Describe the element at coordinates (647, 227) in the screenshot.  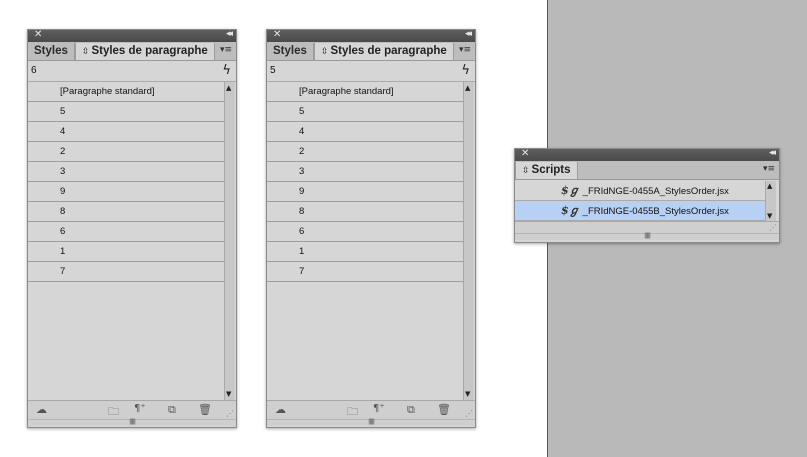
I see `panel-footer: ⋰` at that location.